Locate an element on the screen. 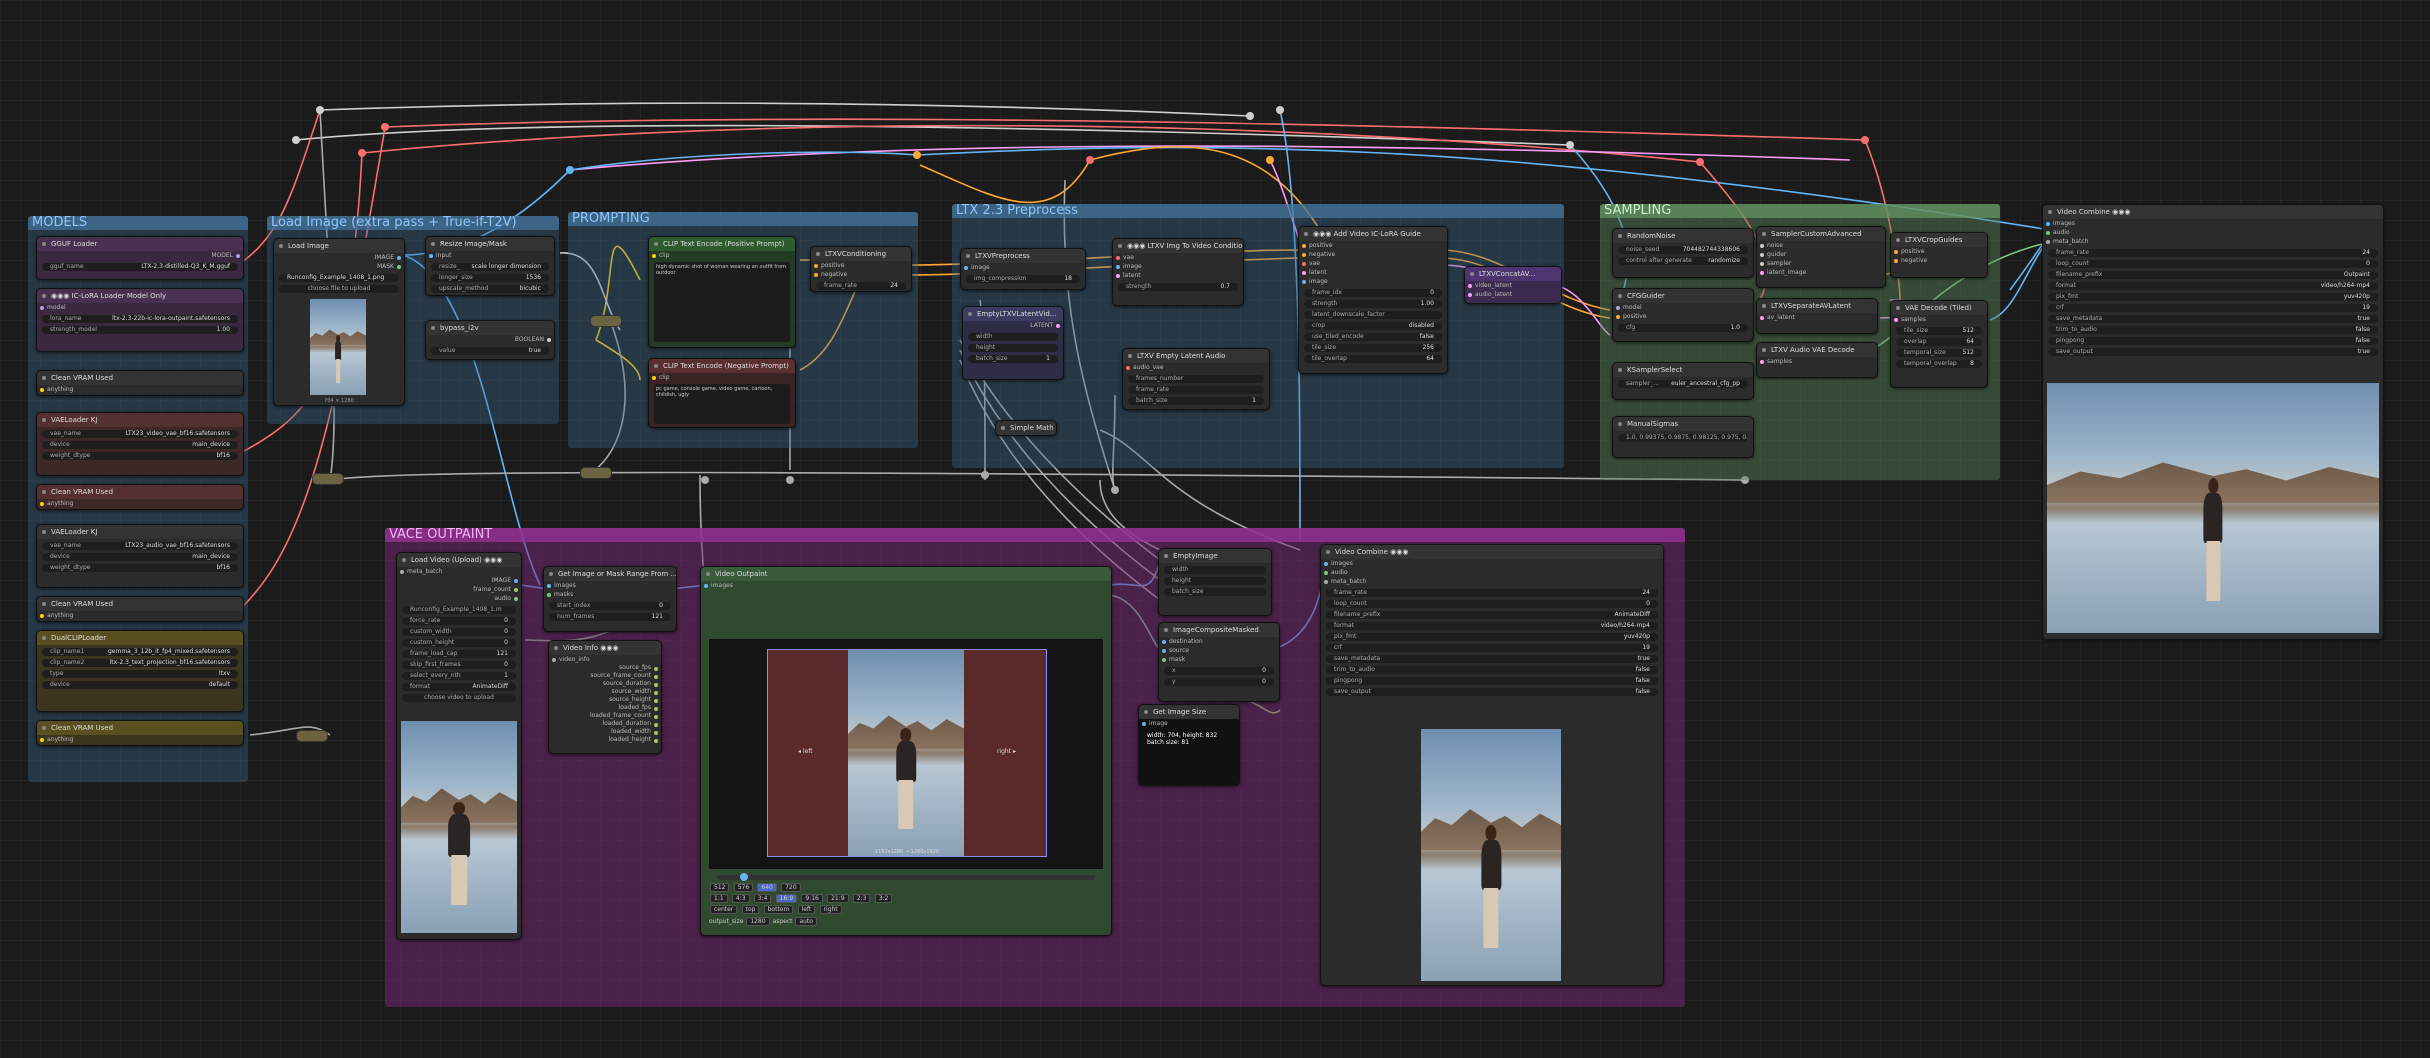 The height and width of the screenshot is (1058, 2430). frame-rate-widget: frame_rate 24 is located at coordinates (861, 286).